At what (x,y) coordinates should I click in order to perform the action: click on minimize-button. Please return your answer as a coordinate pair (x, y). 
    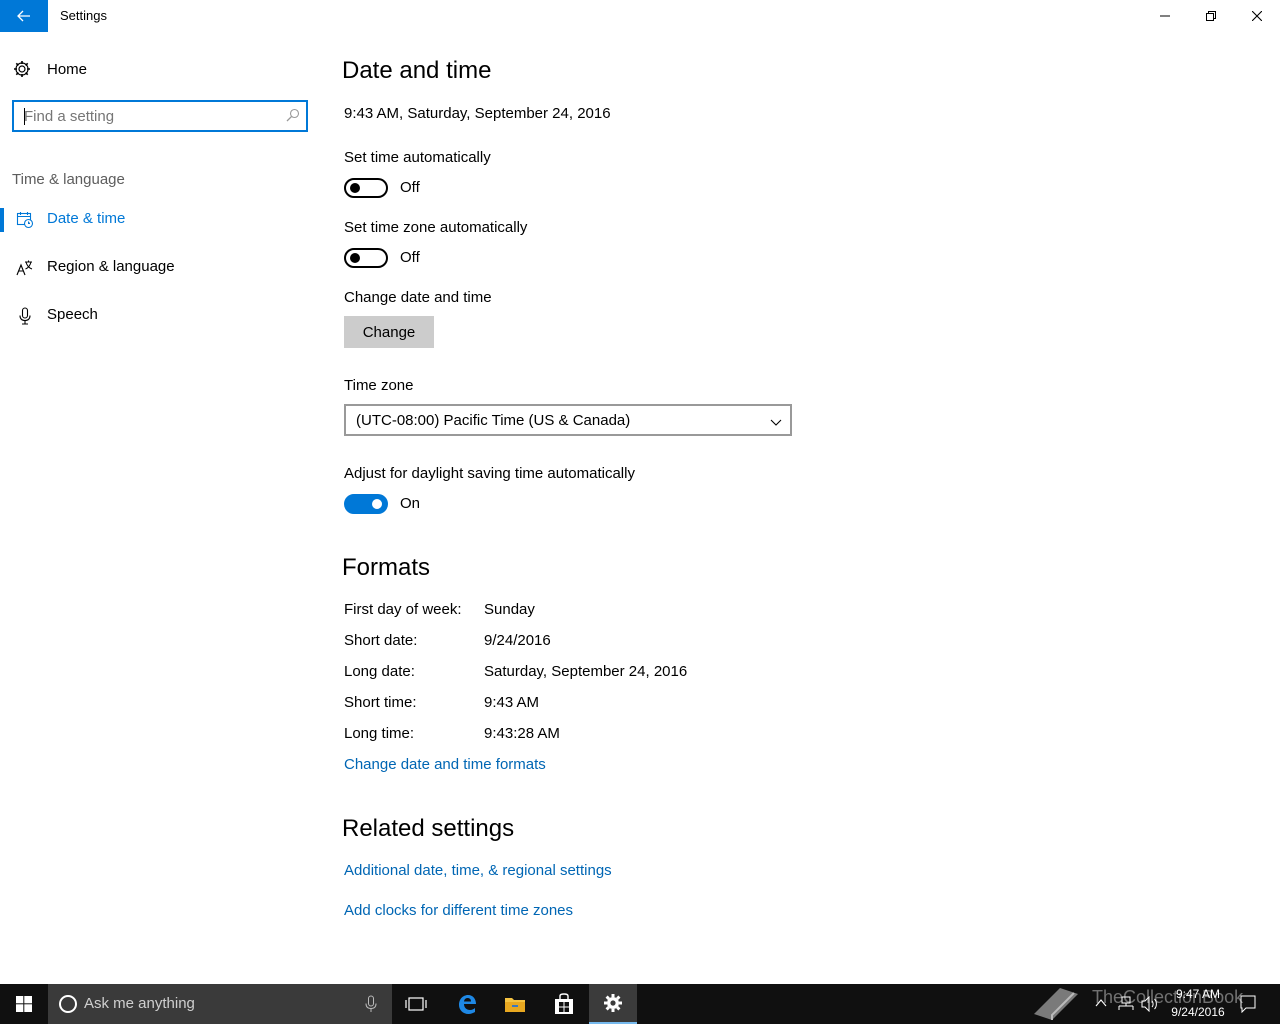
    Looking at the image, I should click on (1165, 16).